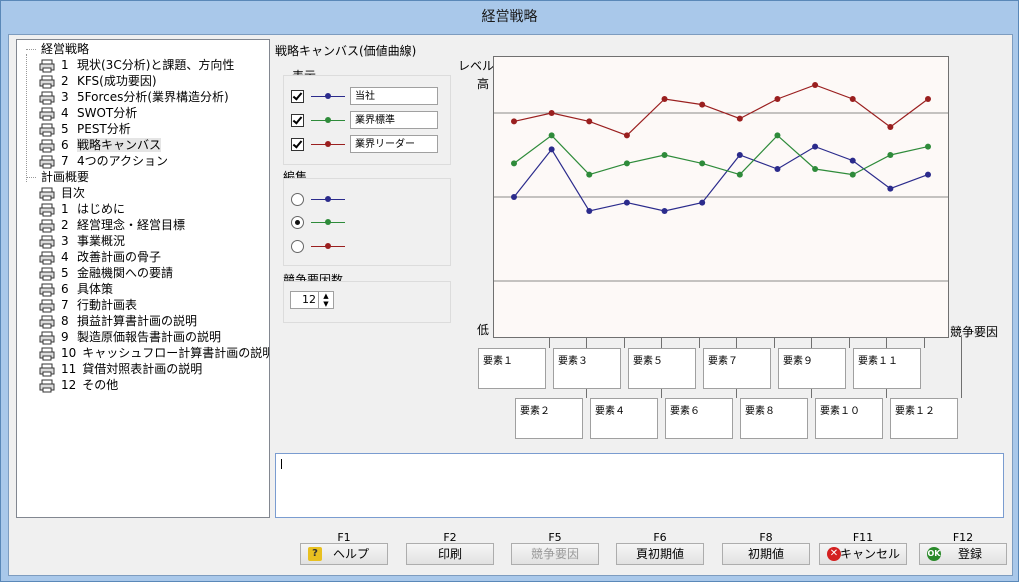 This screenshot has width=1019, height=582. What do you see at coordinates (62, 193) in the screenshot?
I see `tree-item-toc: 目次` at bounding box center [62, 193].